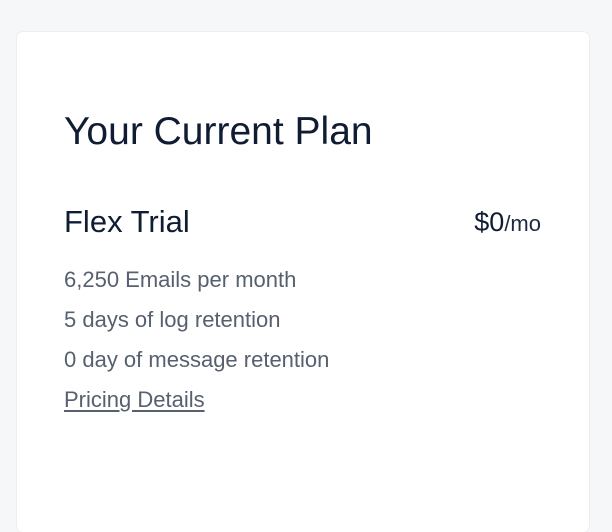  Describe the element at coordinates (127, 221) in the screenshot. I see `plan-name: Flex Trial` at that location.